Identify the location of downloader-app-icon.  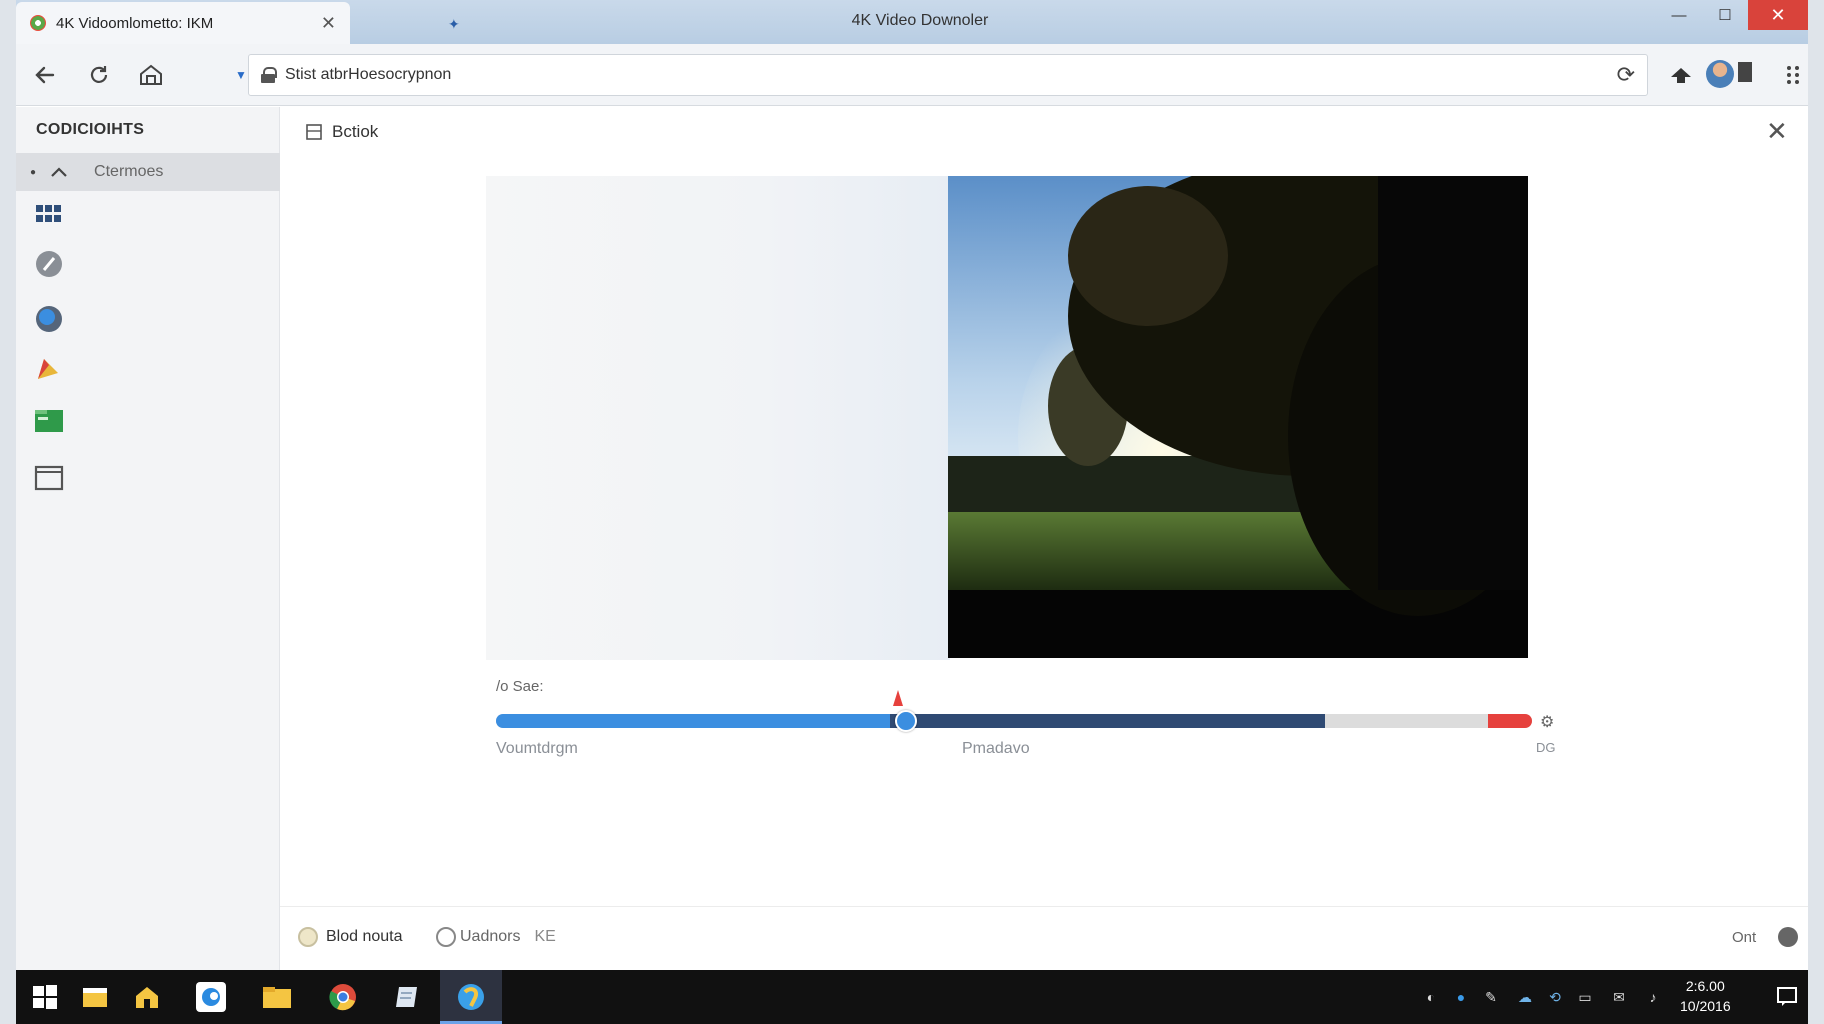
(471, 997).